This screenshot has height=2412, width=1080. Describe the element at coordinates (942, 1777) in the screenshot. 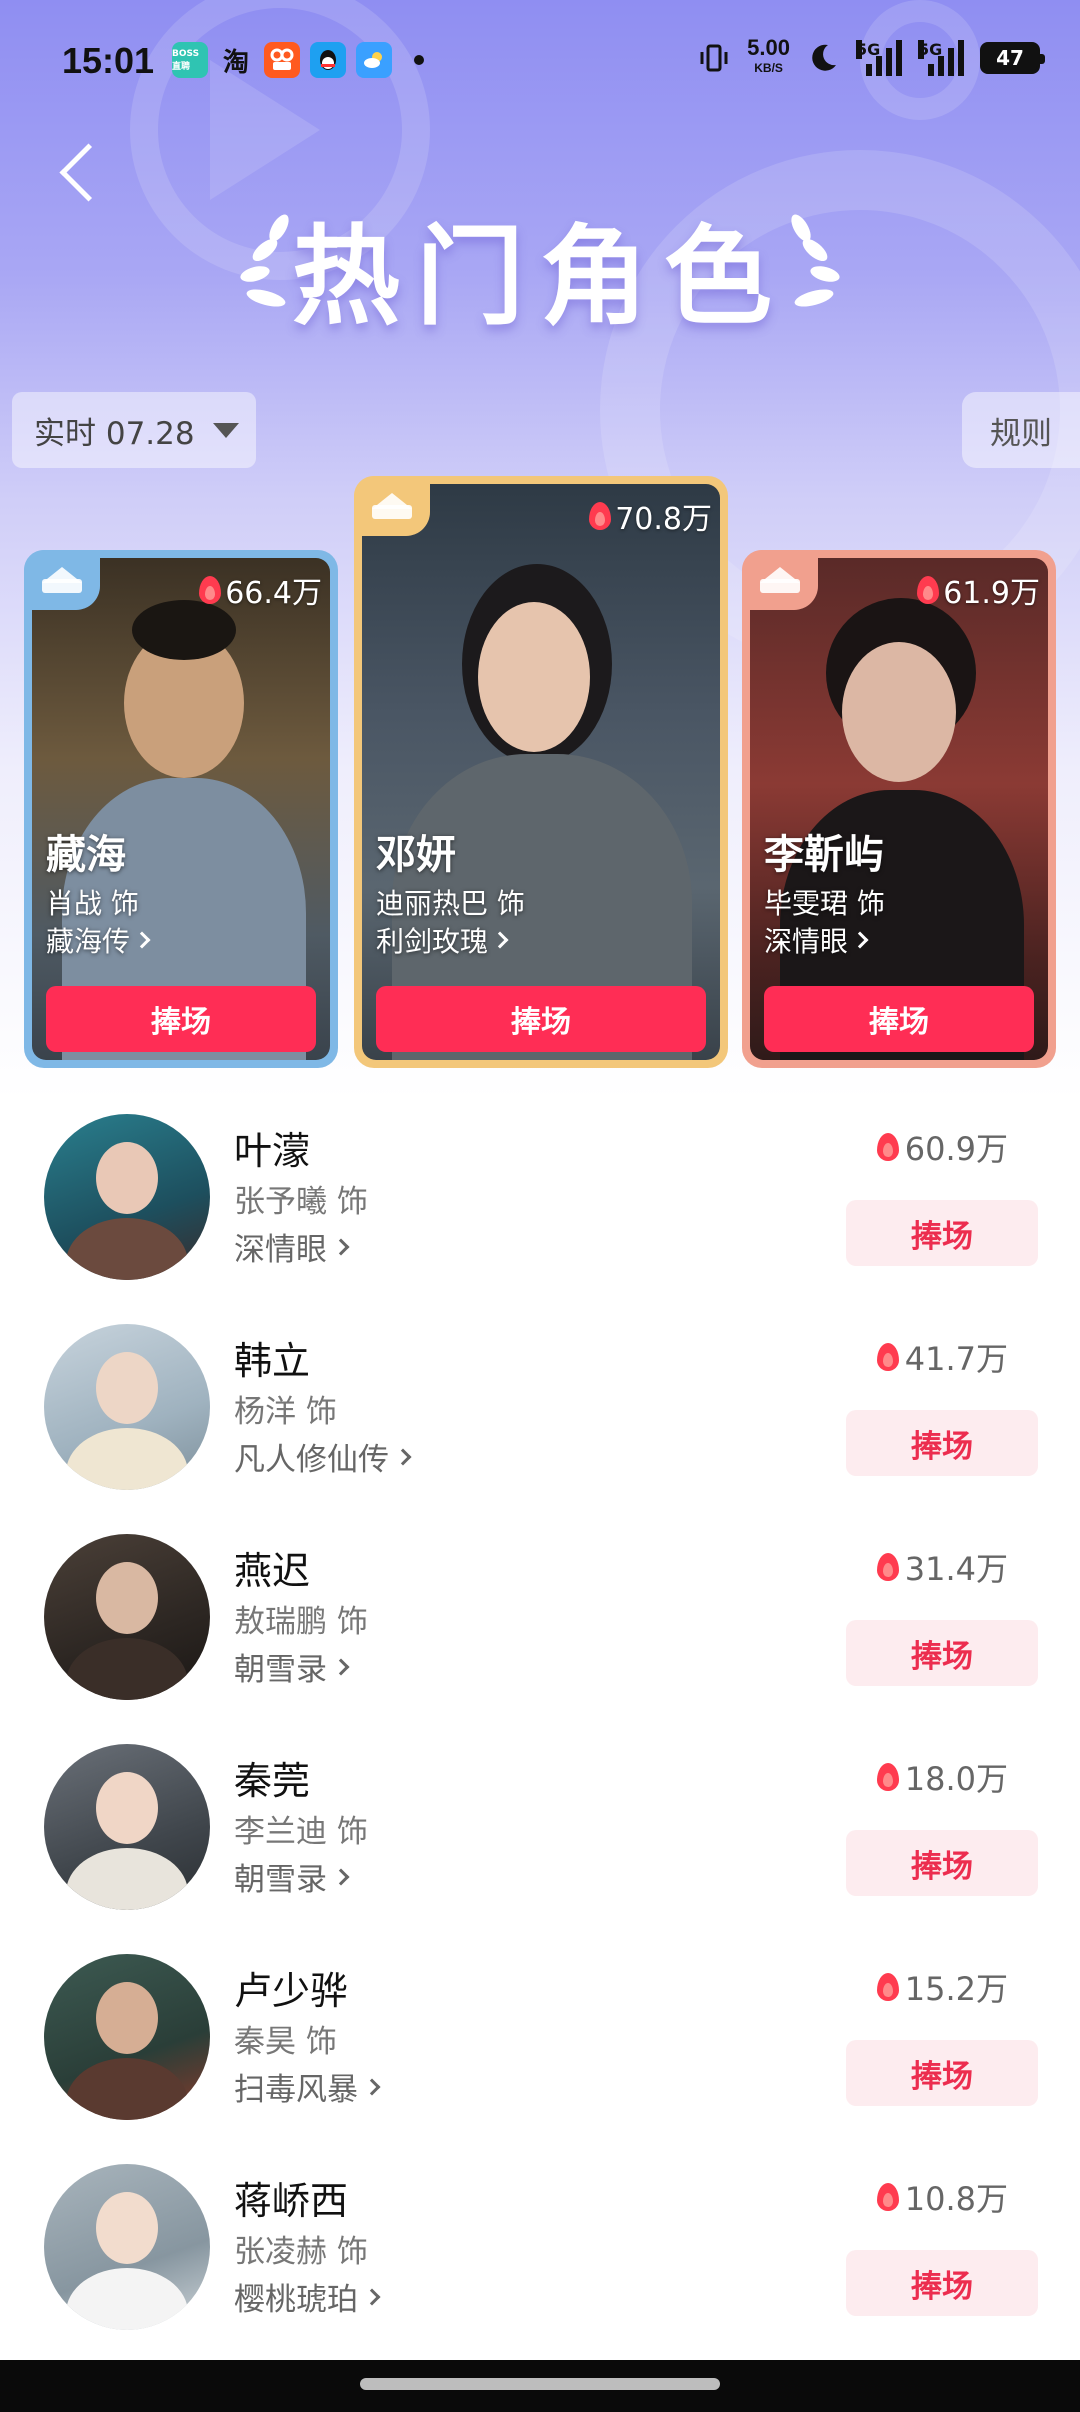

I see `heat-count: 18.0万` at that location.